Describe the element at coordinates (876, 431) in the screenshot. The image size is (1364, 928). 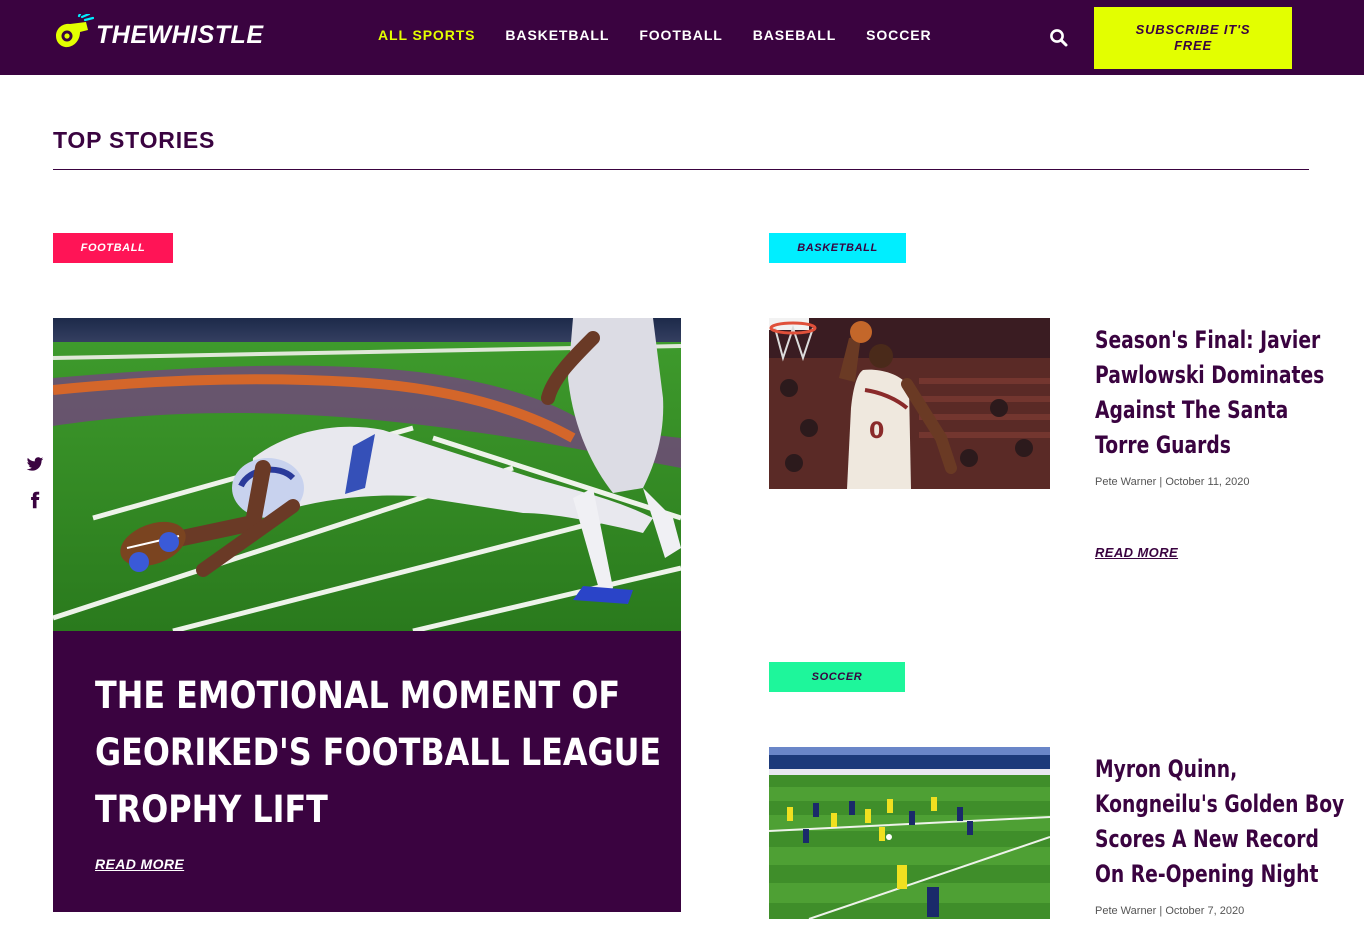
I see `svg-text: 0` at that location.